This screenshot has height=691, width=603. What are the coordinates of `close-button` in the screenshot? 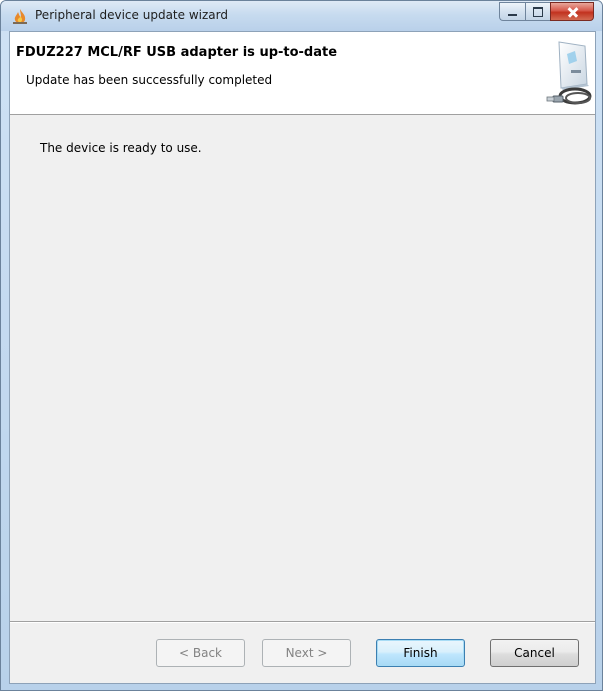 It's located at (572, 11).